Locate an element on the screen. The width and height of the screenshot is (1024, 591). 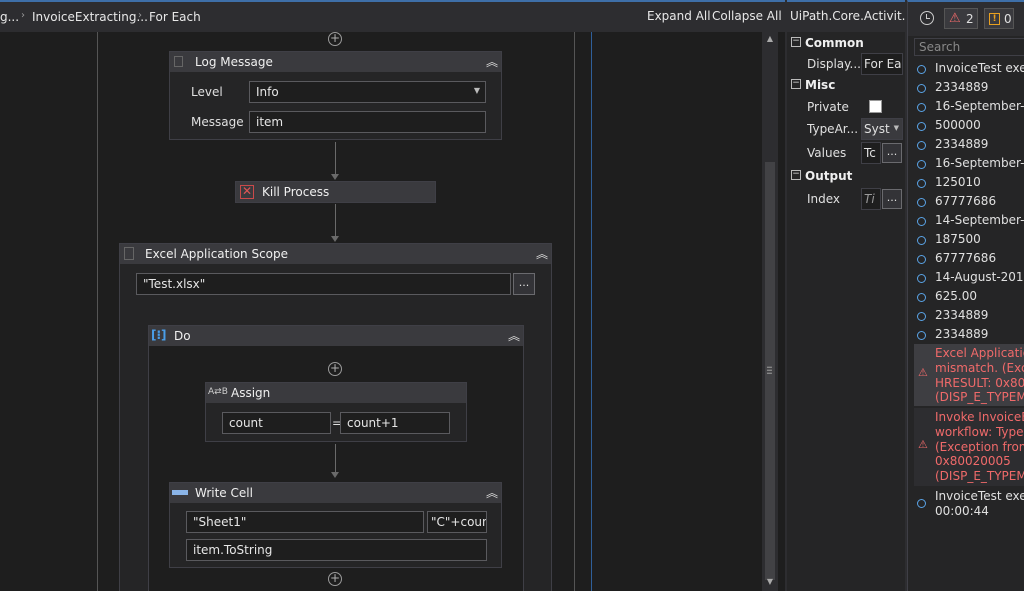
scrollbar-thumb: ━ ━ ━ is located at coordinates (770, 371).